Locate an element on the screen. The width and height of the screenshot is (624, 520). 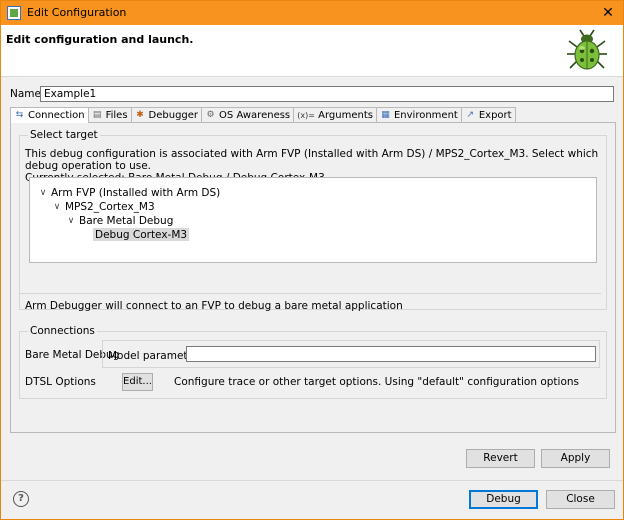
environment-icon: ▦ is located at coordinates (385, 114).